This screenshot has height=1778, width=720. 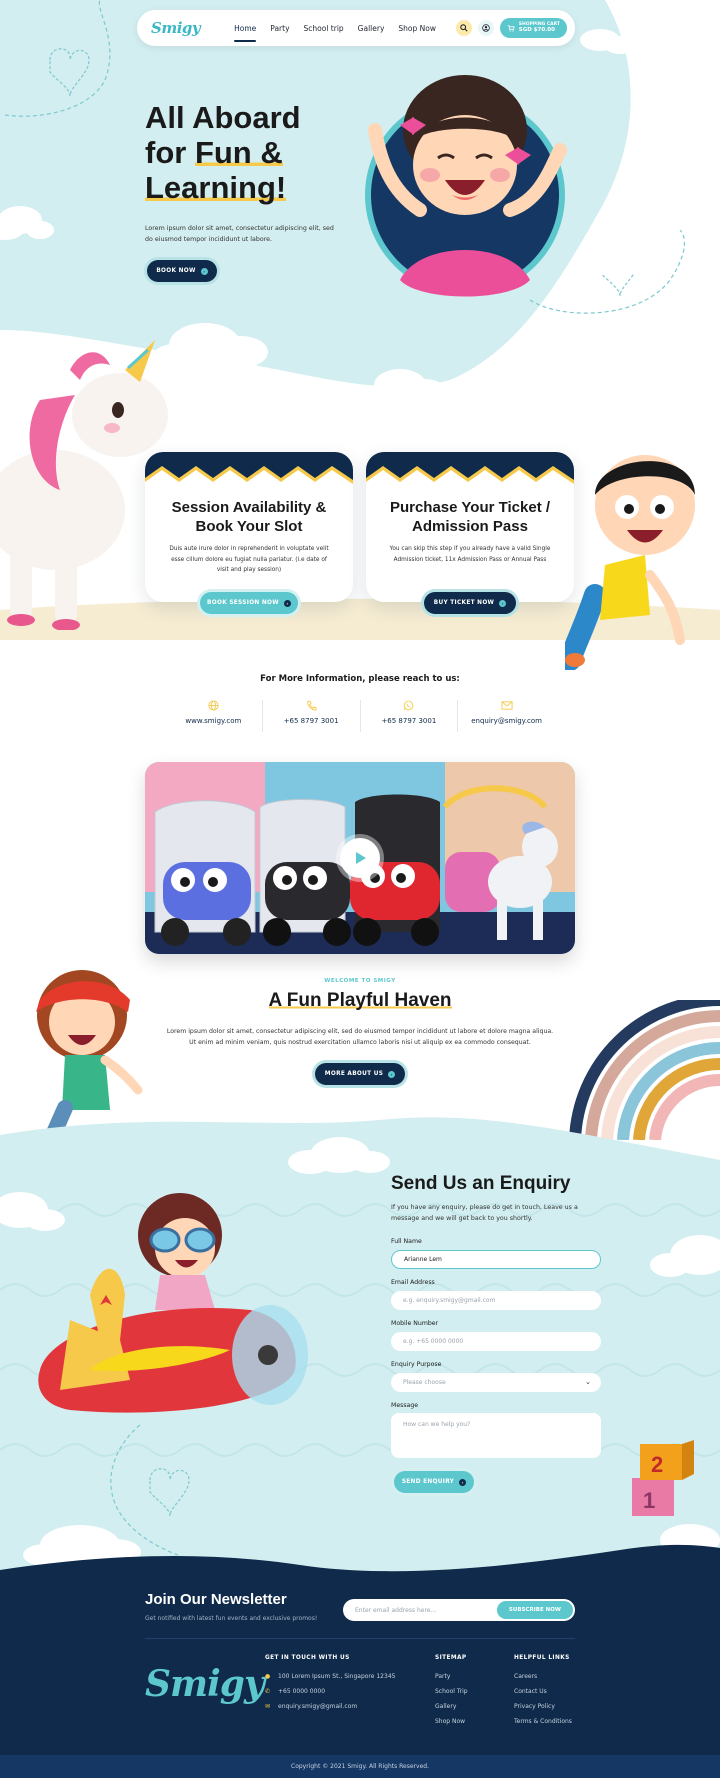 I want to click on pin-icon: ●, so click(x=268, y=1676).